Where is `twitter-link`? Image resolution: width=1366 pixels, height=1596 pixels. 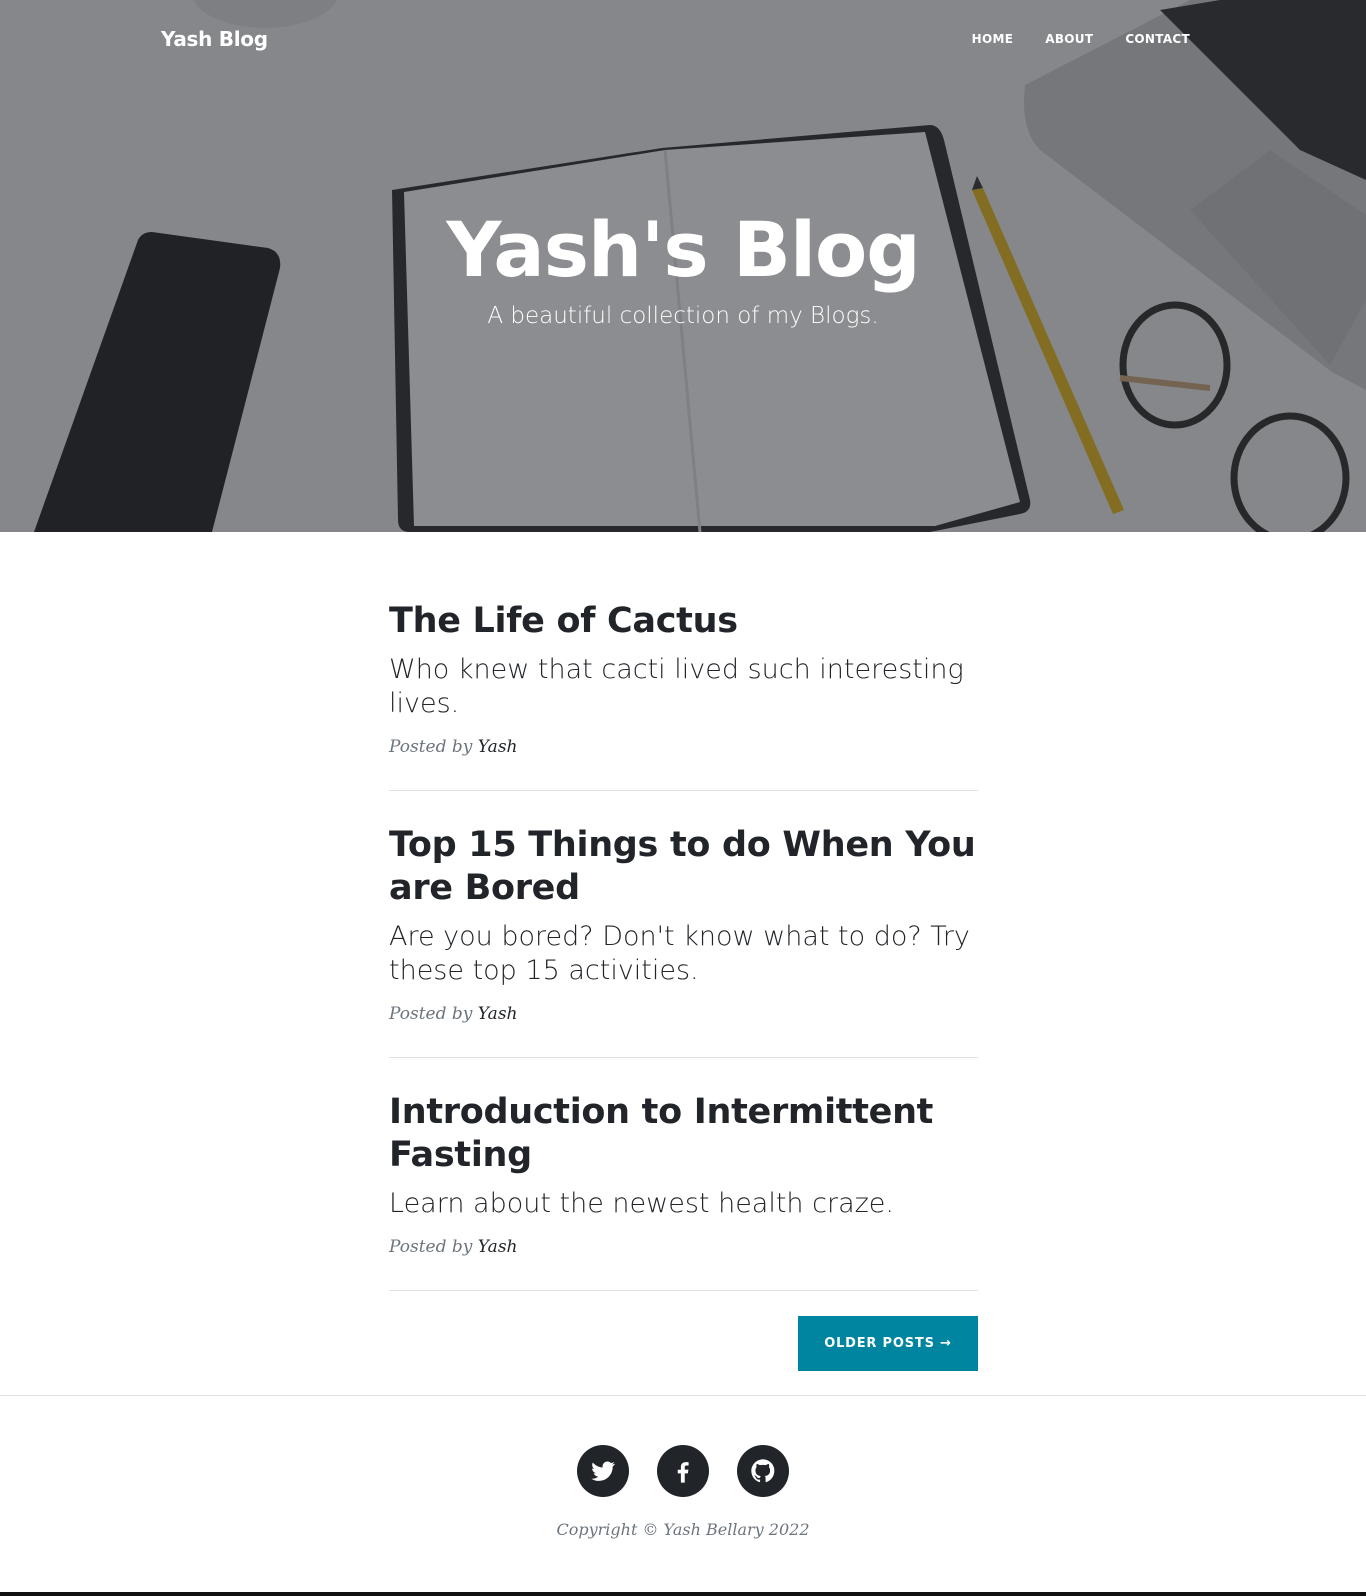
twitter-link is located at coordinates (603, 1471).